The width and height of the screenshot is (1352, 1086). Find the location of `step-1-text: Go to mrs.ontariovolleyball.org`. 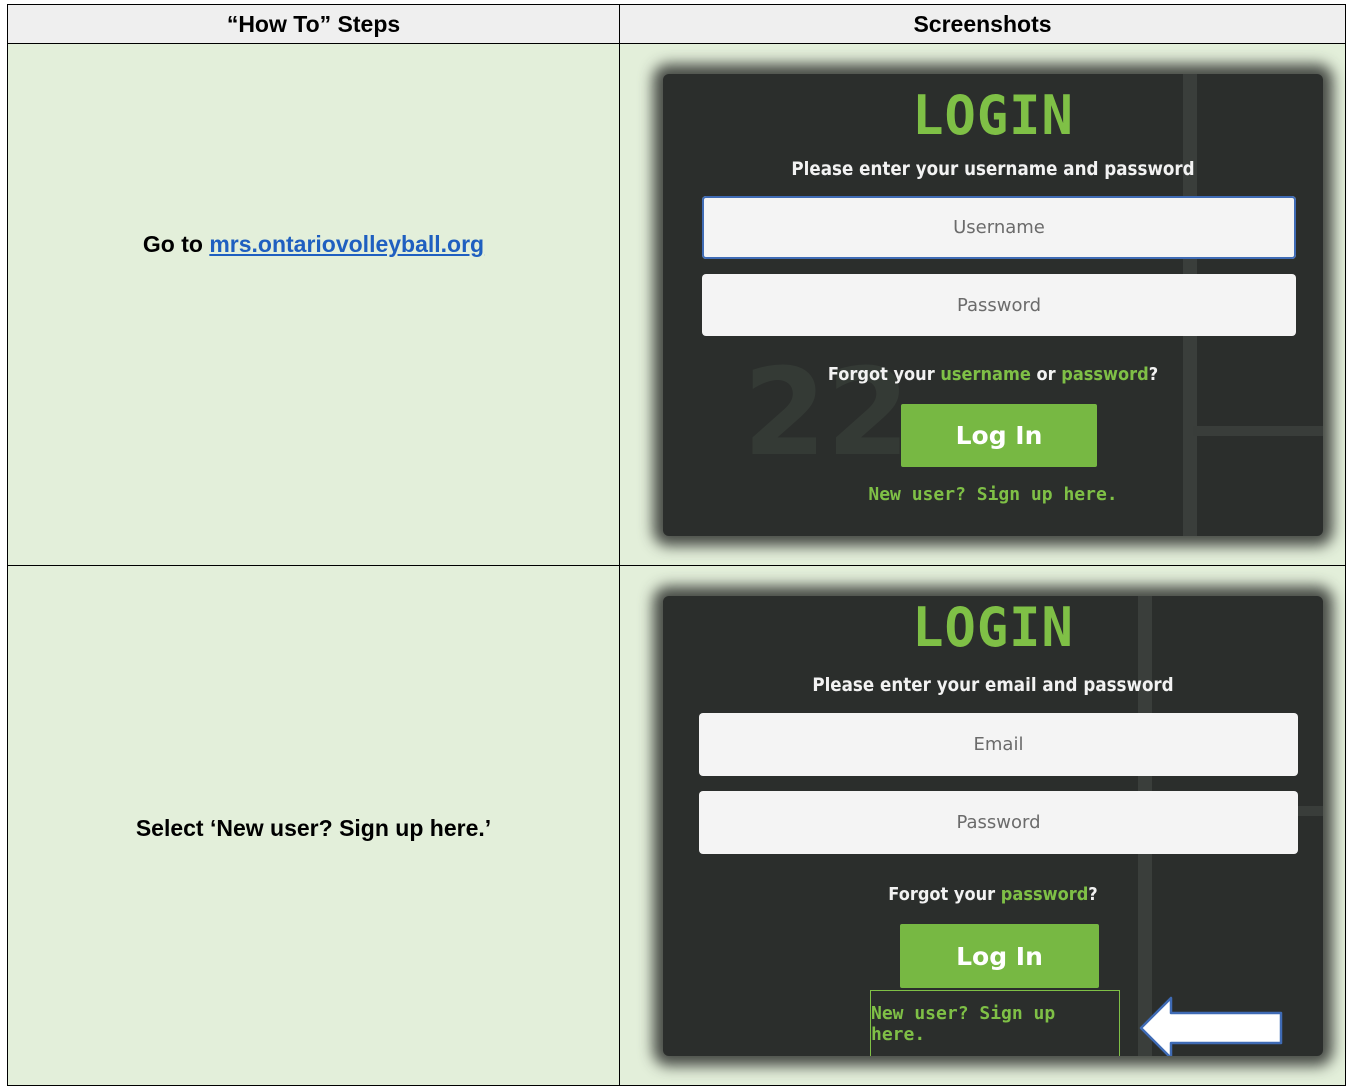

step-1-text: Go to mrs.ontariovolleyball.org is located at coordinates (313, 244).